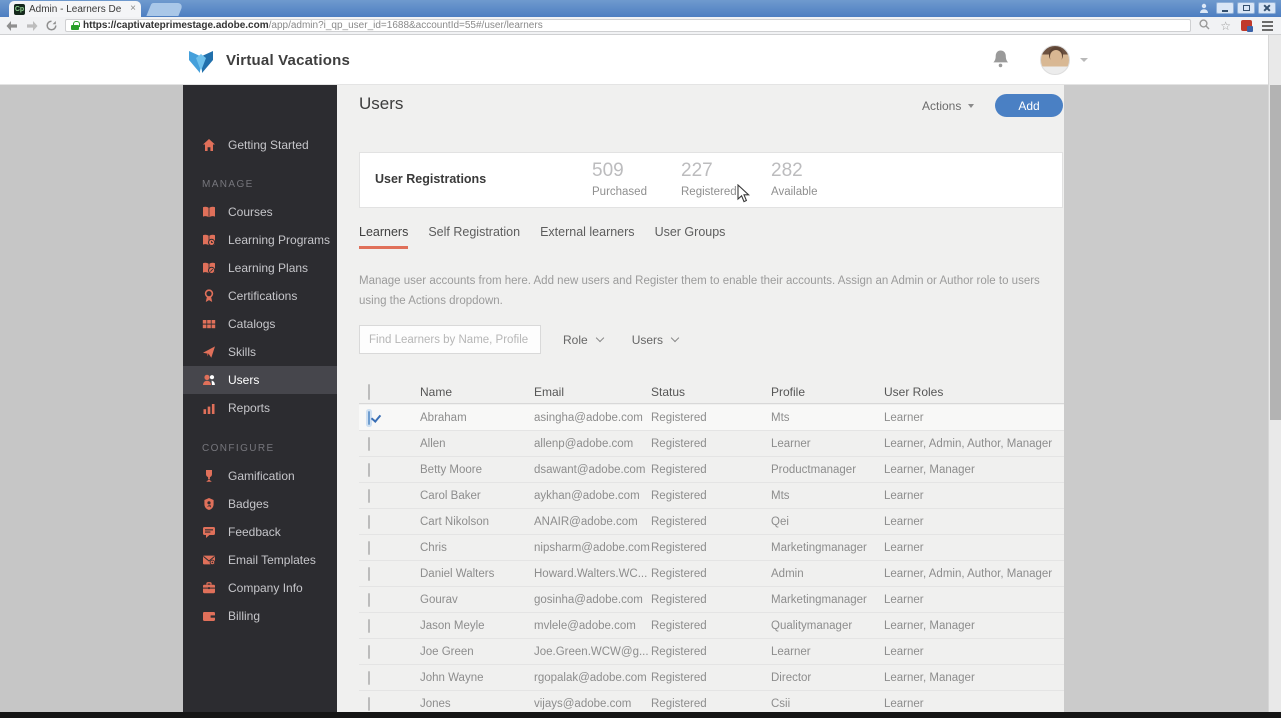 The width and height of the screenshot is (1281, 718). Describe the element at coordinates (474, 237) in the screenshot. I see `tab-self-registration: Self Registration` at that location.